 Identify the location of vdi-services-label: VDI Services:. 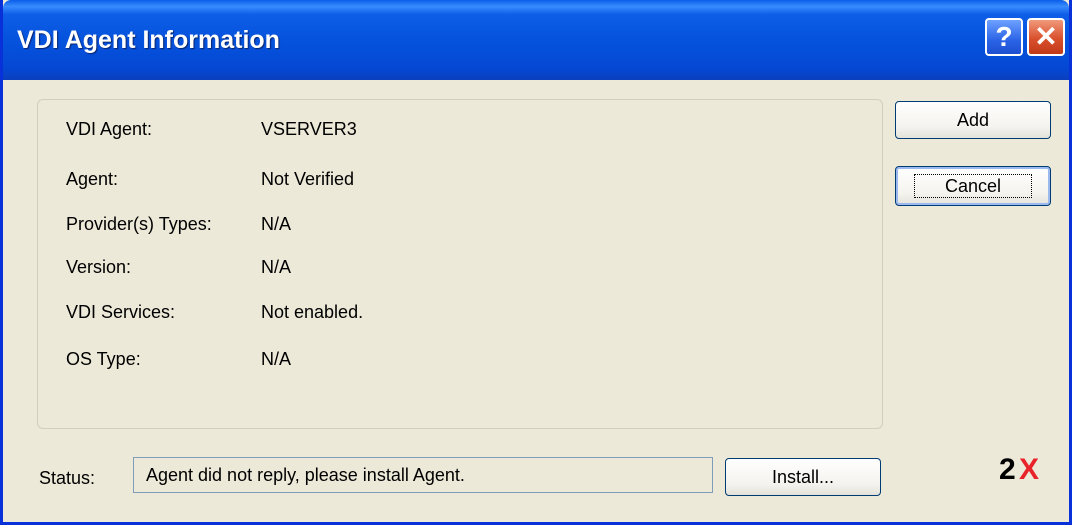
(121, 312).